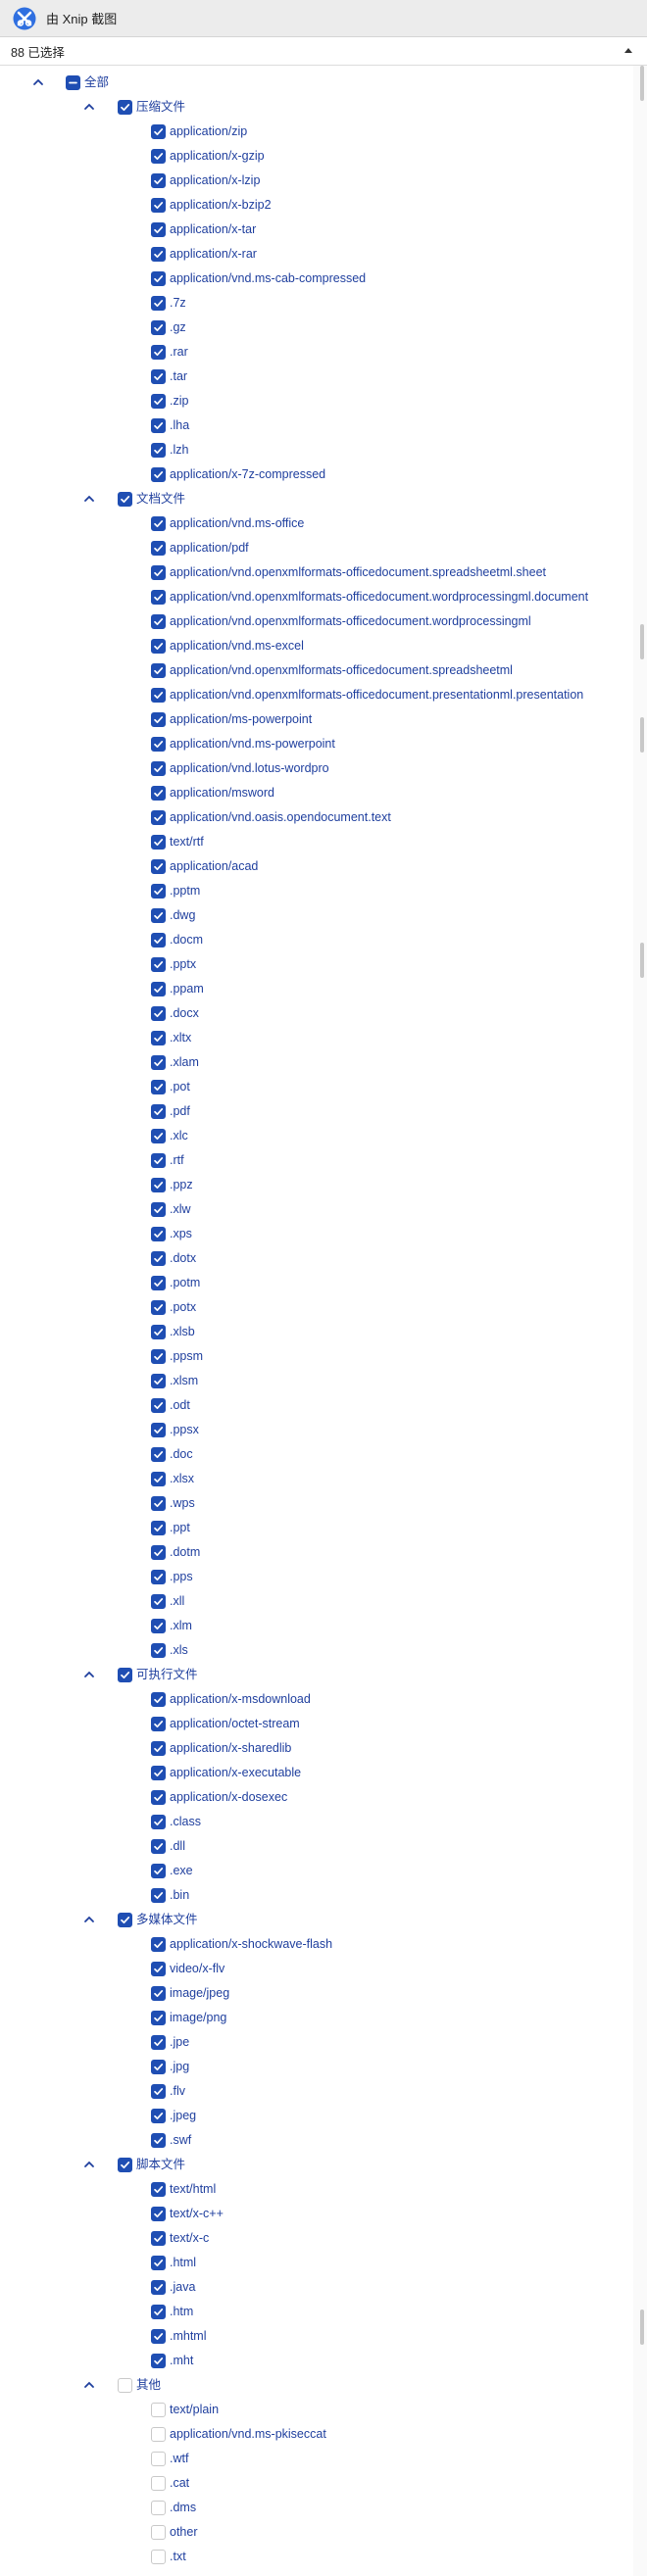 The image size is (647, 2576). I want to click on file-type-row: .xps, so click(313, 1234).